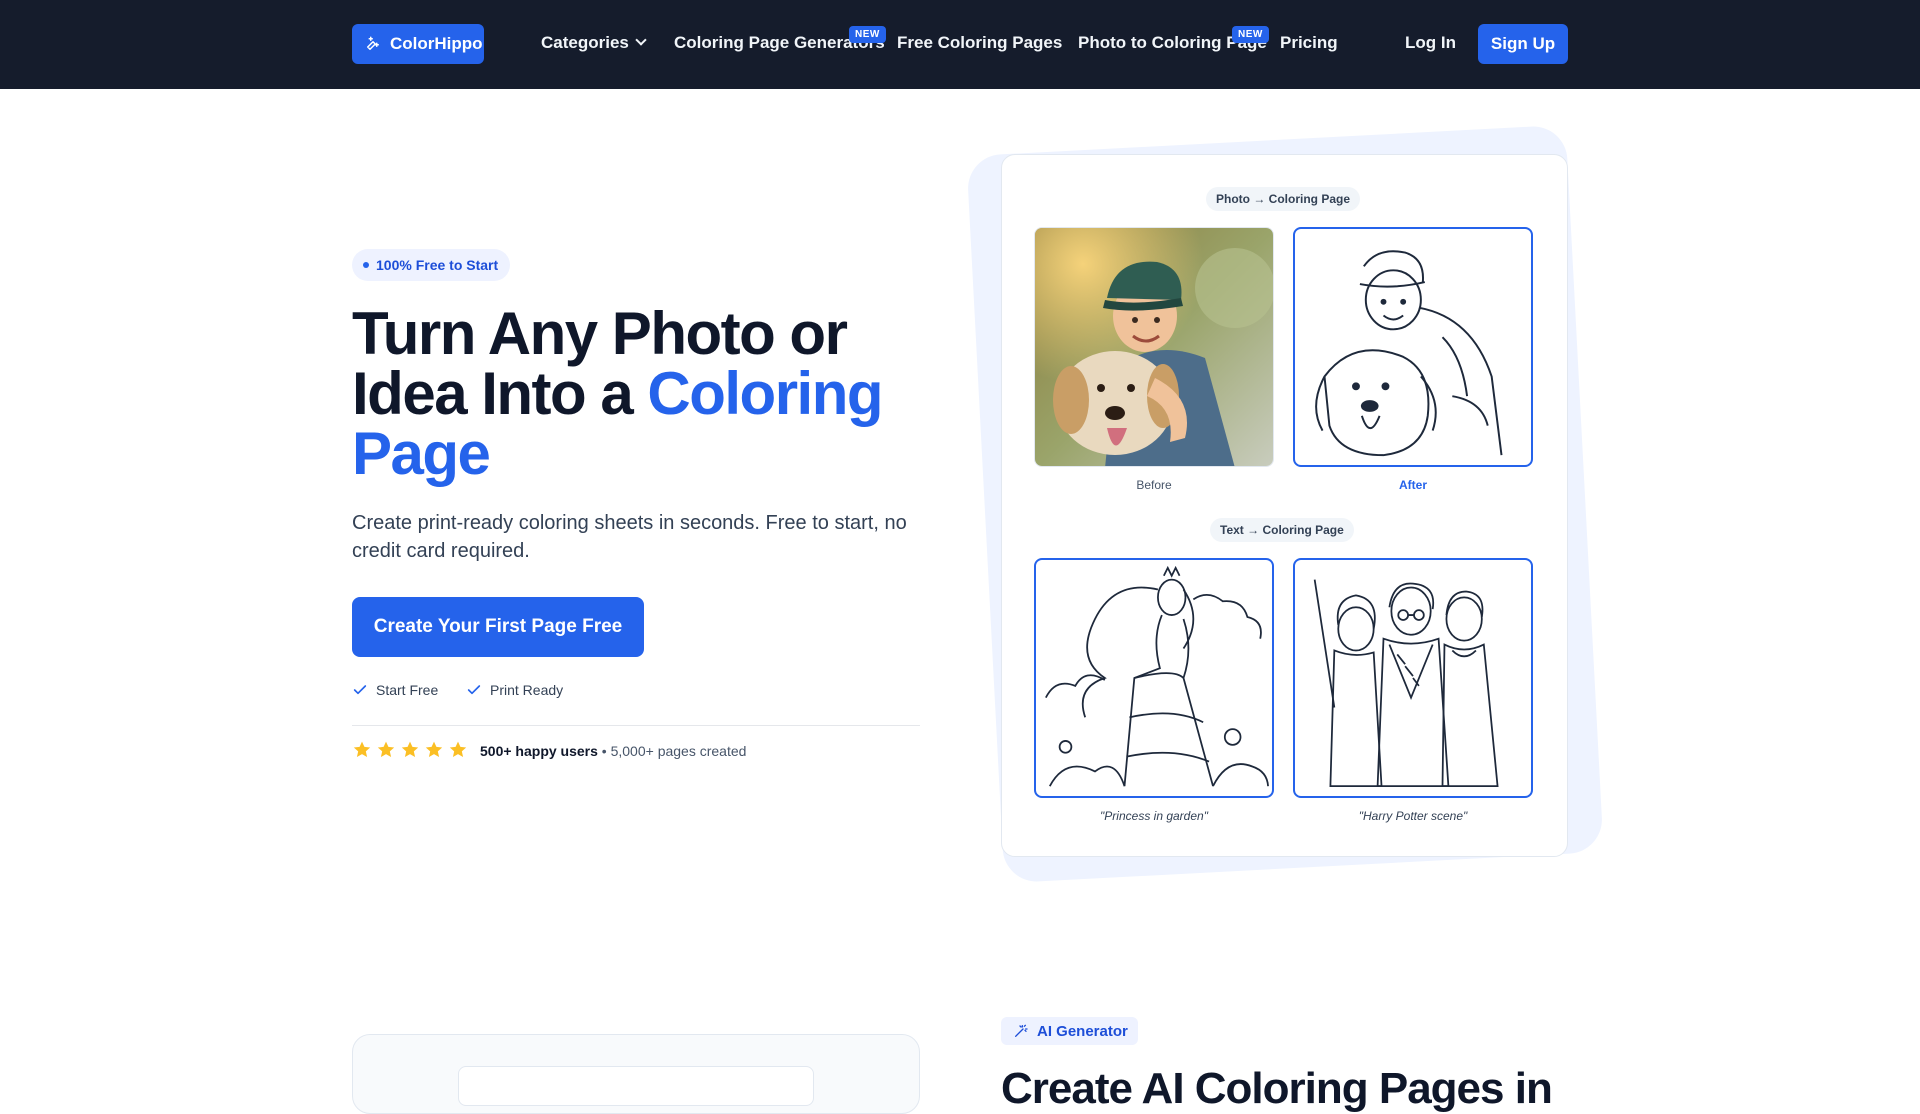 The width and height of the screenshot is (1920, 1114). I want to click on chevron-down-icon, so click(641, 40).